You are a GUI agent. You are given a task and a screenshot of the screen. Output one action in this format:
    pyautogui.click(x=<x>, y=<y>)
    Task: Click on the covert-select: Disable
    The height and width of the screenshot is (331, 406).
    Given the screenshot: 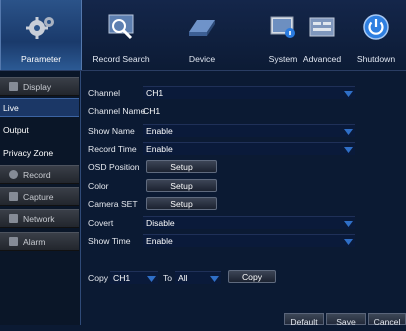 What is the action you would take?
    pyautogui.click(x=249, y=222)
    